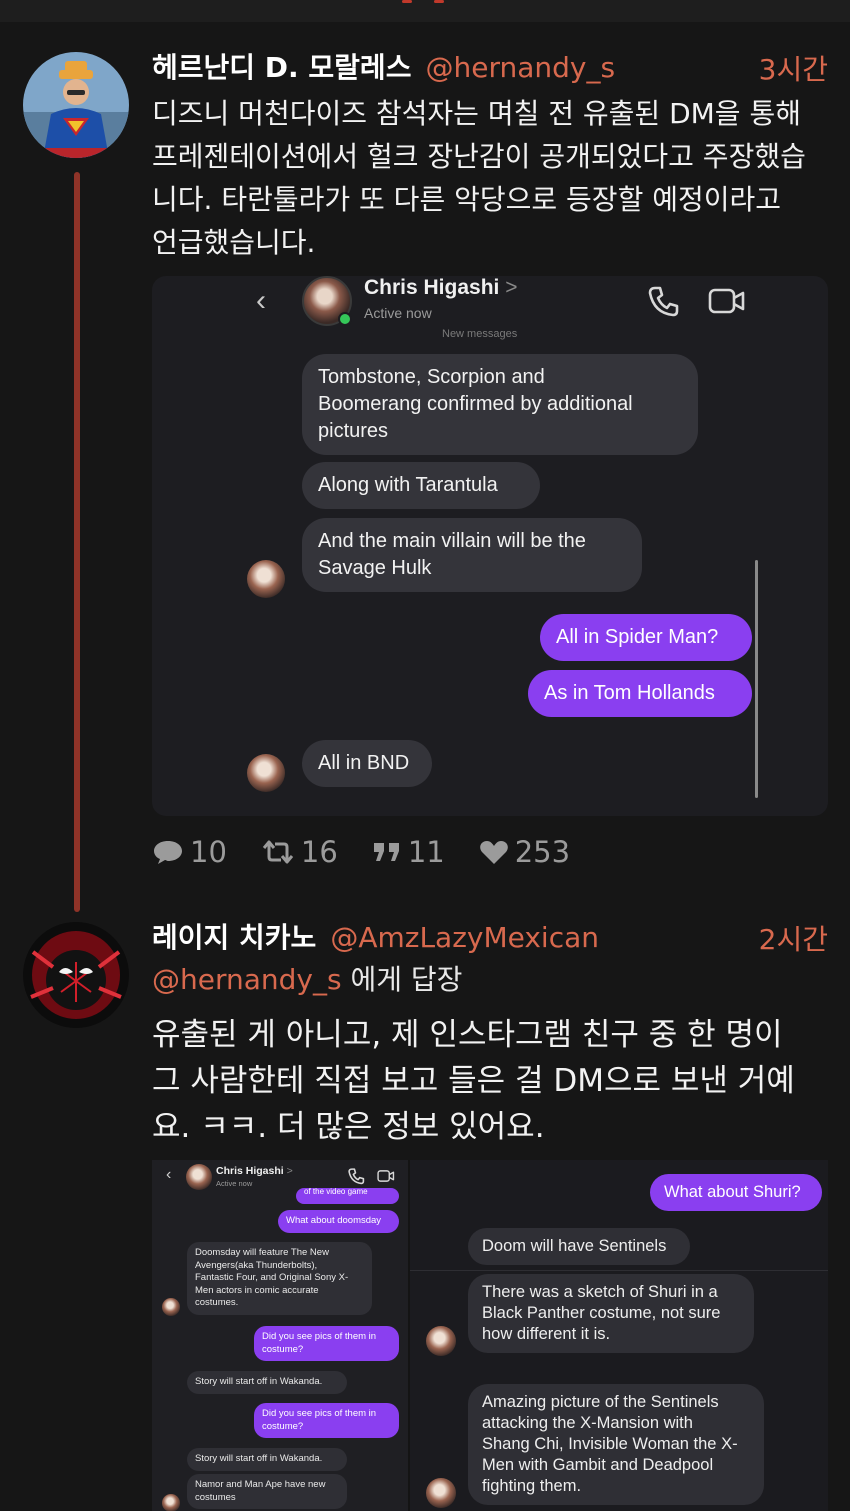 The width and height of the screenshot is (850, 1511). Describe the element at coordinates (793, 939) in the screenshot. I see `post2-timestamp: 2시간` at that location.